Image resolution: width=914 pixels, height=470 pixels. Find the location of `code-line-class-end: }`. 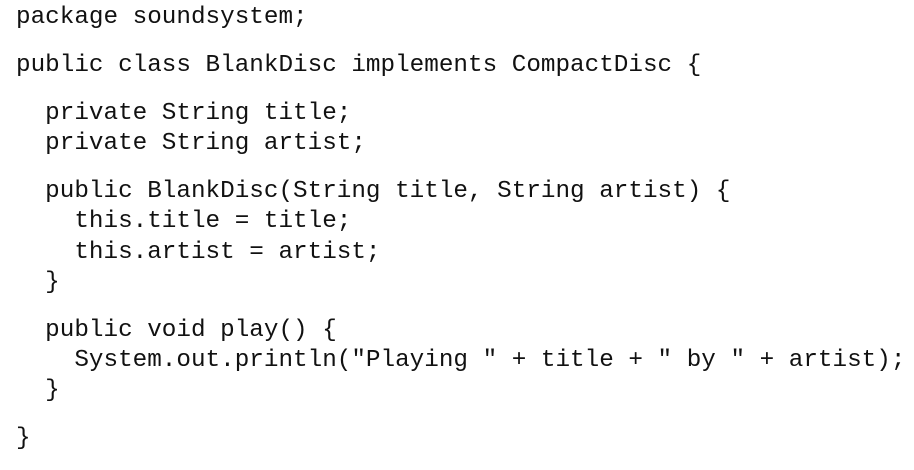

code-line-class-end: } is located at coordinates (23, 438).